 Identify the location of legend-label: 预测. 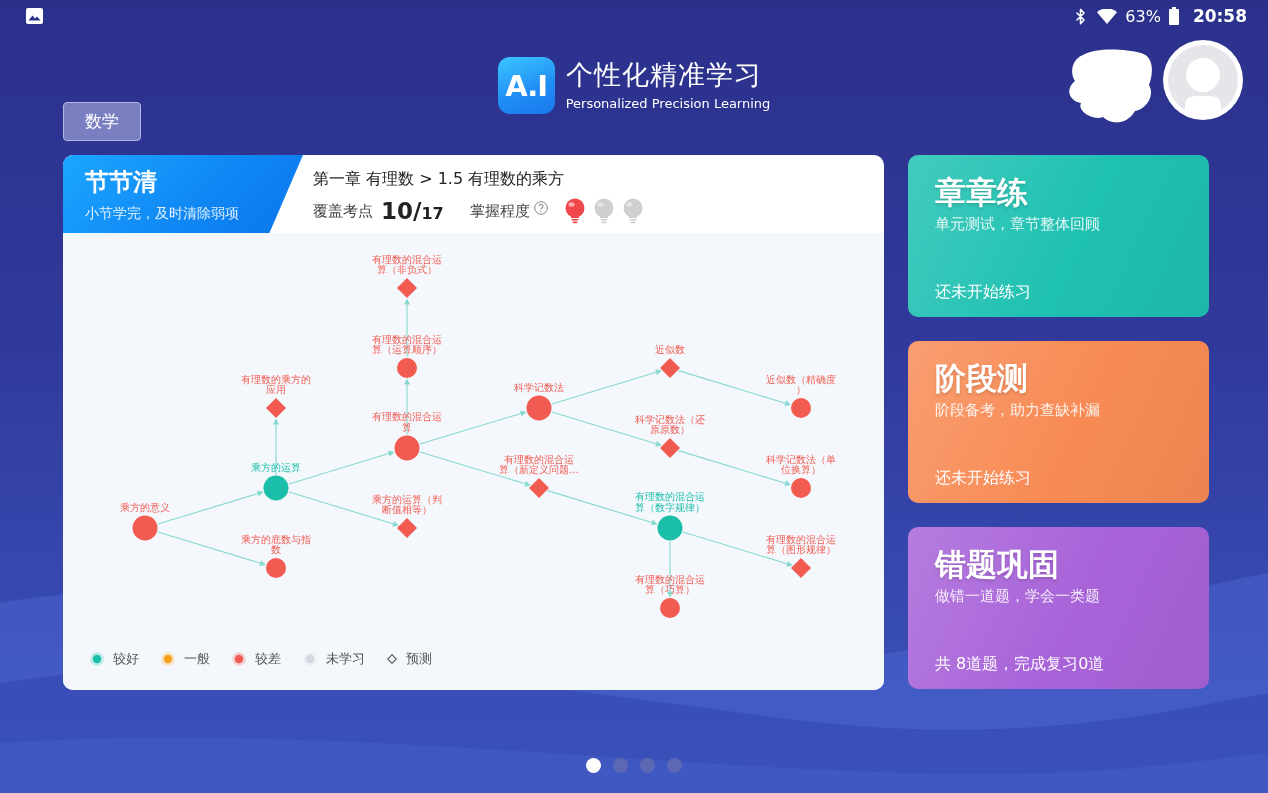
(419, 659).